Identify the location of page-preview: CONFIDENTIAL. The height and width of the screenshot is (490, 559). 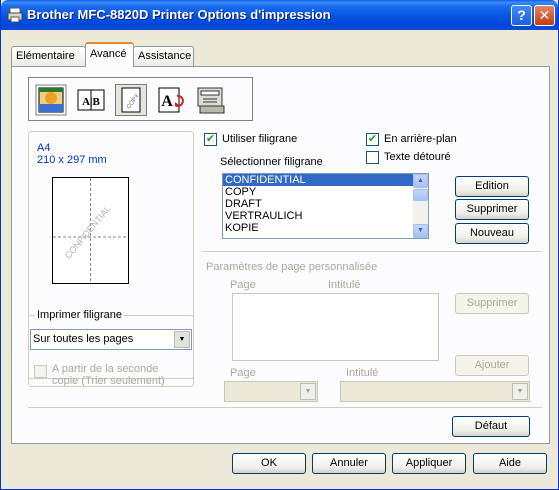
(90, 230).